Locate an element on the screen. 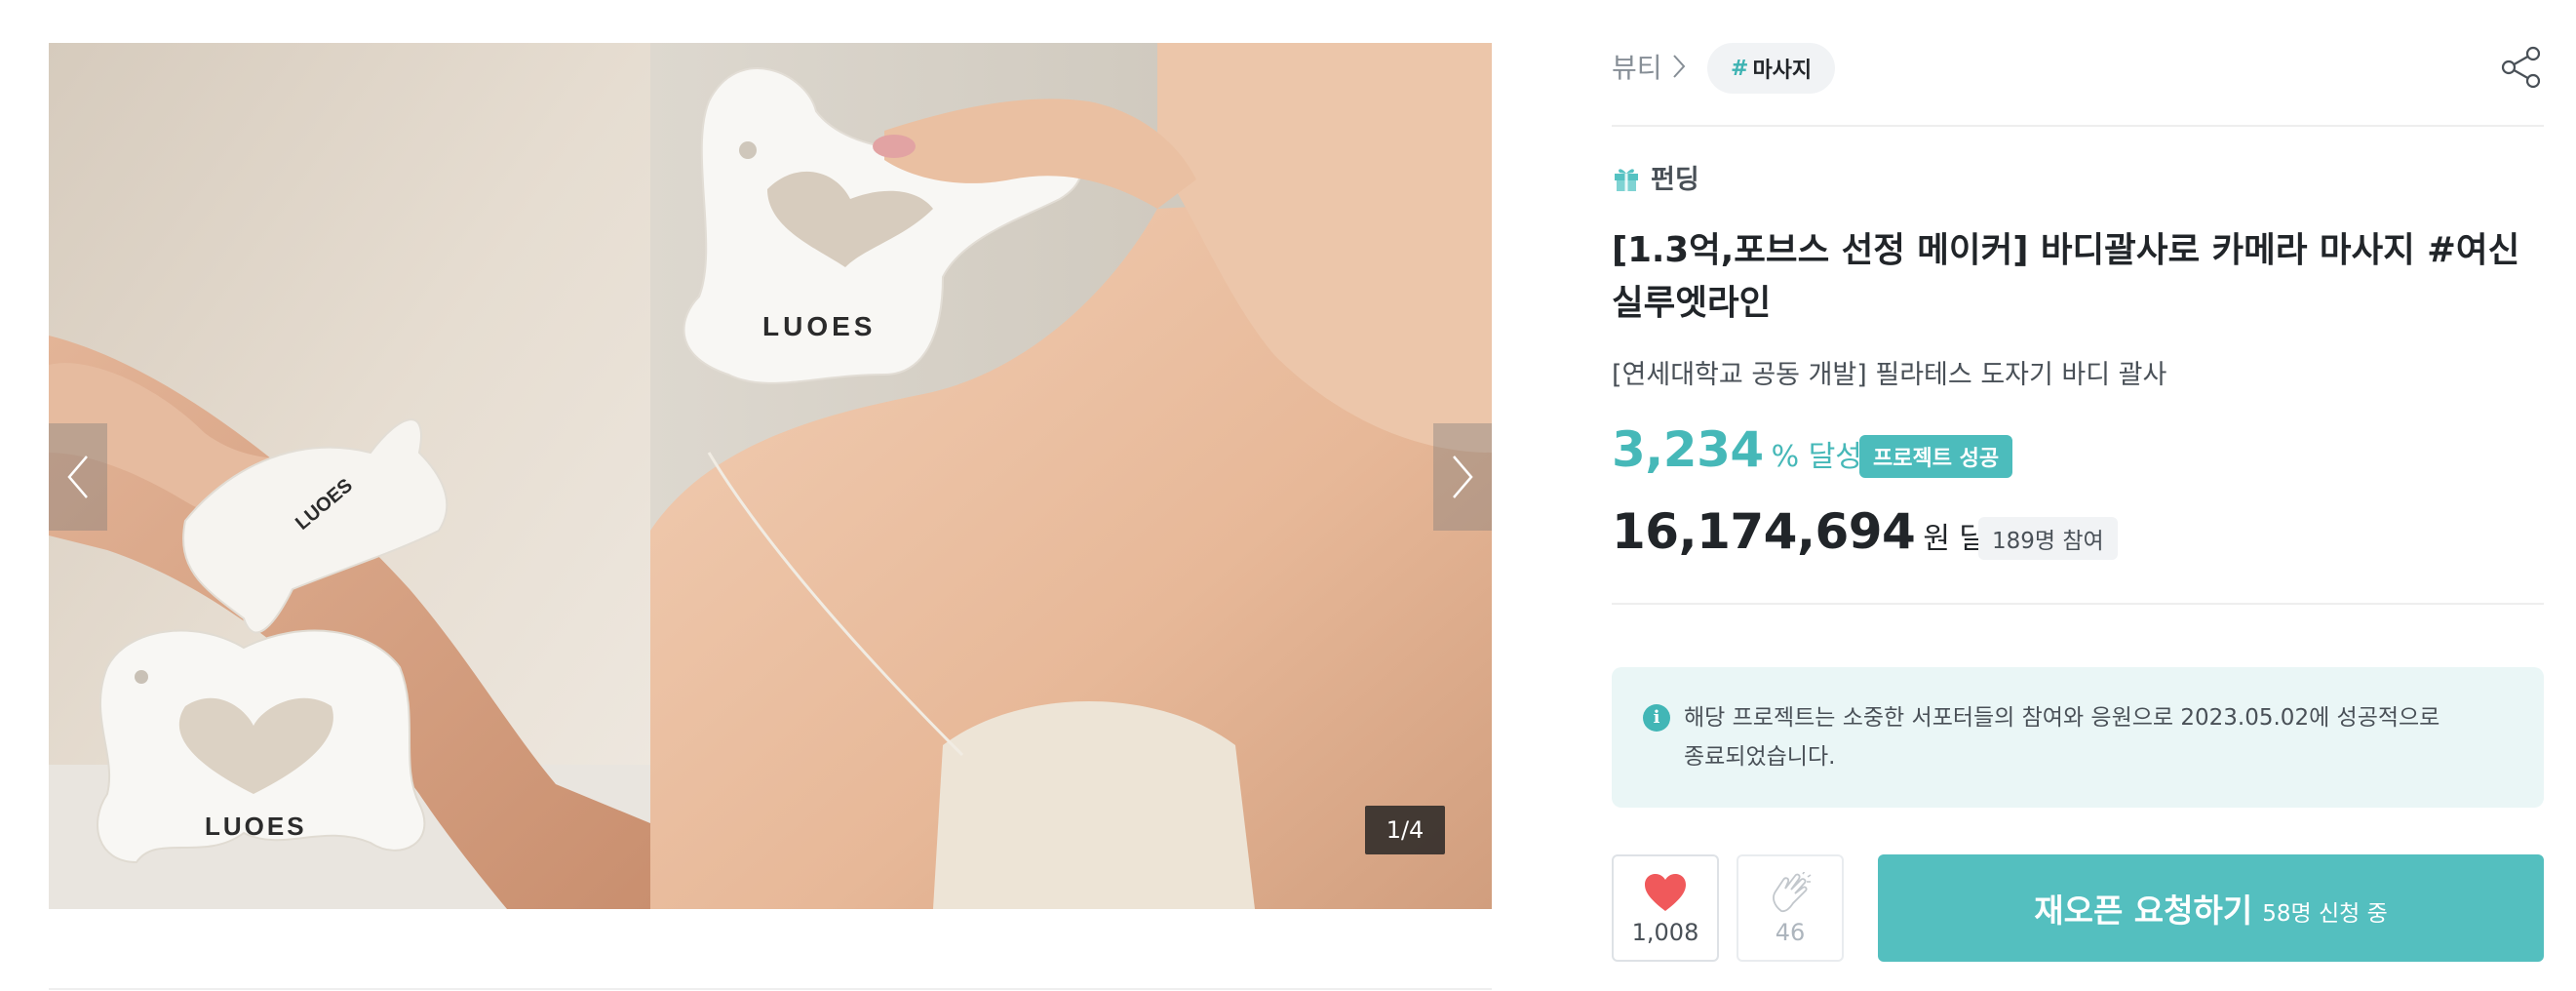 The width and height of the screenshot is (2576, 991). share-icon is located at coordinates (2521, 67).